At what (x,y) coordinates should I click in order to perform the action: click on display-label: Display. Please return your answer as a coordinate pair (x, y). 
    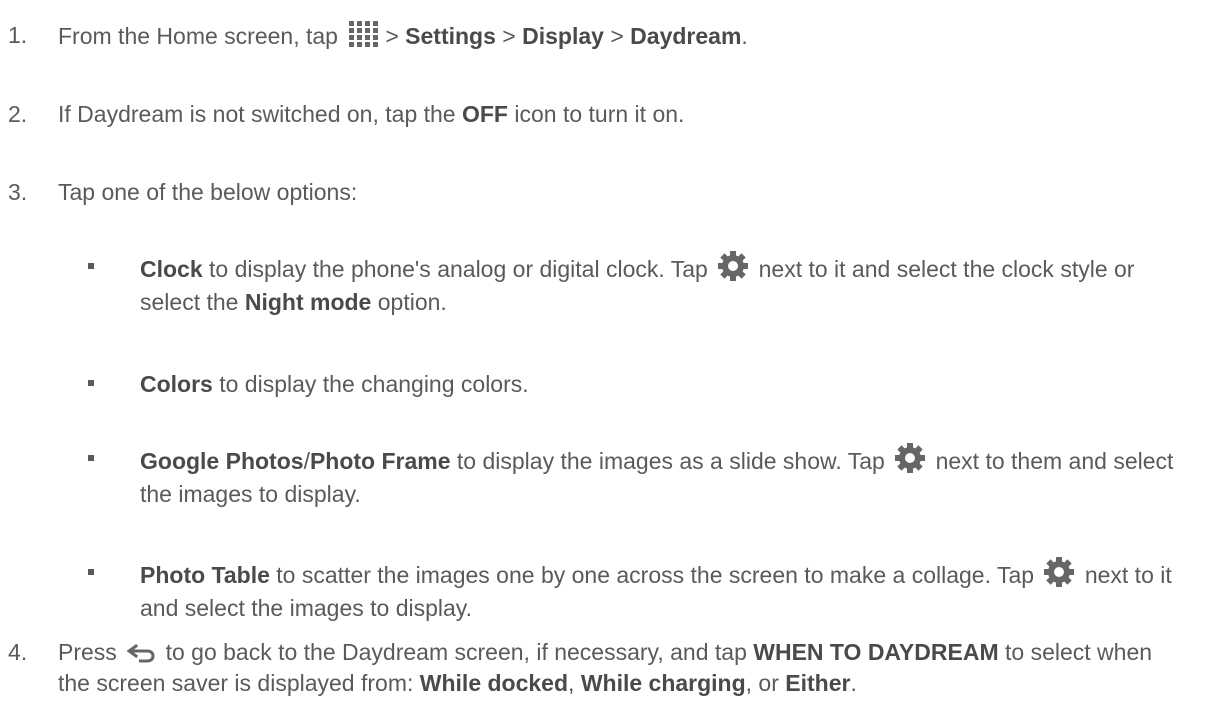
    Looking at the image, I should click on (563, 36).